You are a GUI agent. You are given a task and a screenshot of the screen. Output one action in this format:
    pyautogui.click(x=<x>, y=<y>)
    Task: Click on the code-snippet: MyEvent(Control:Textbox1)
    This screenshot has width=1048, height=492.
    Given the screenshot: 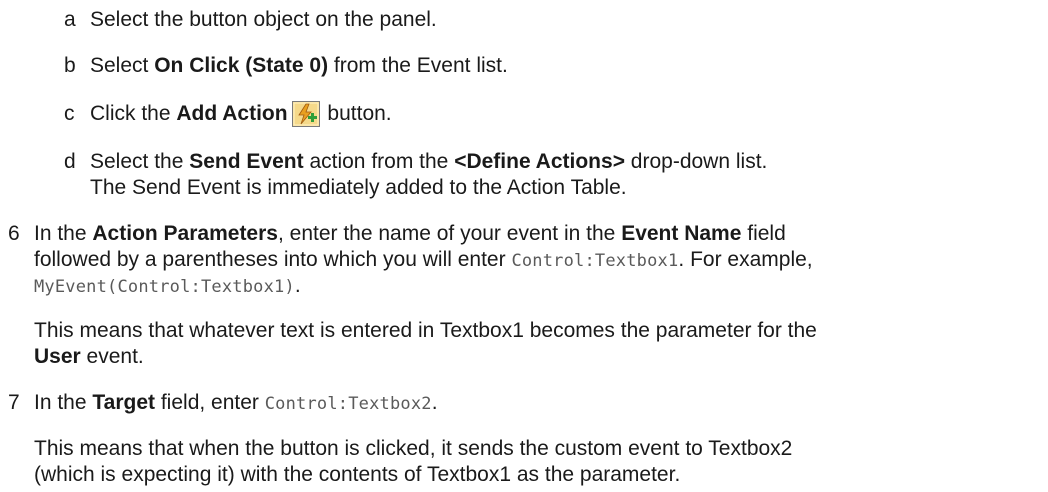 What is the action you would take?
    pyautogui.click(x=164, y=287)
    